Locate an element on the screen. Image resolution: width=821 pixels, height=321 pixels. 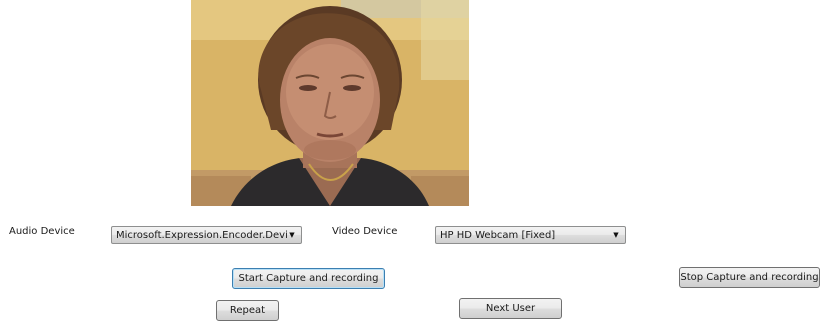
video-device-selected-value: HP HD Webcam [Fixed] is located at coordinates (498, 235).